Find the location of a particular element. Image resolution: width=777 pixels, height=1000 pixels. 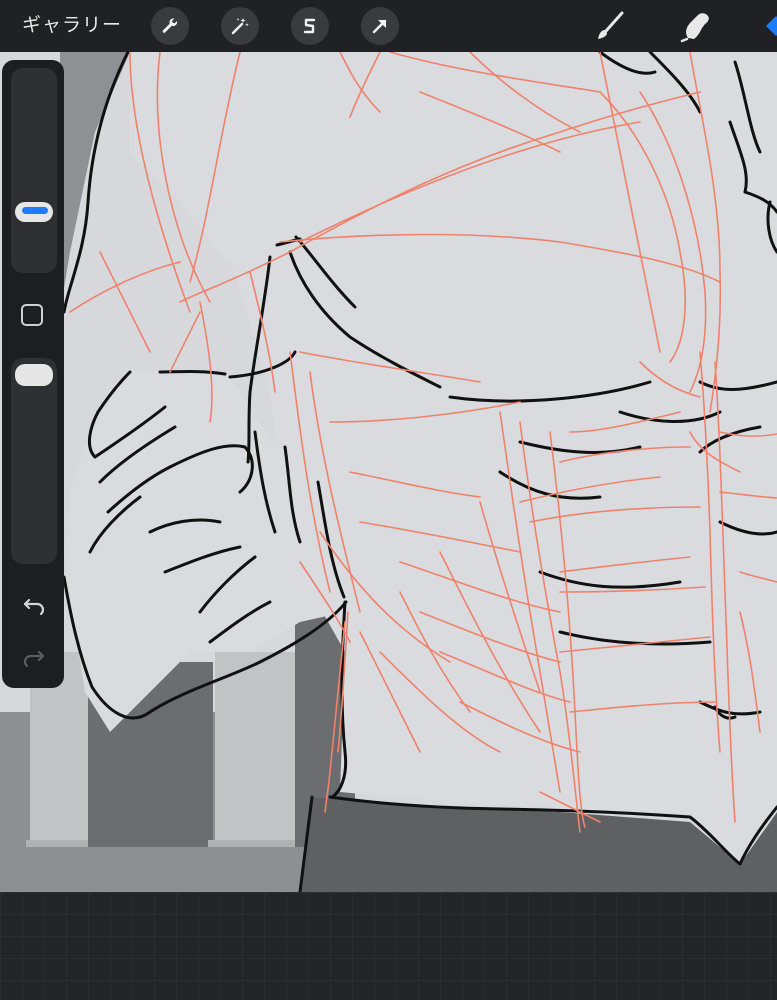

selection-button is located at coordinates (310, 26).